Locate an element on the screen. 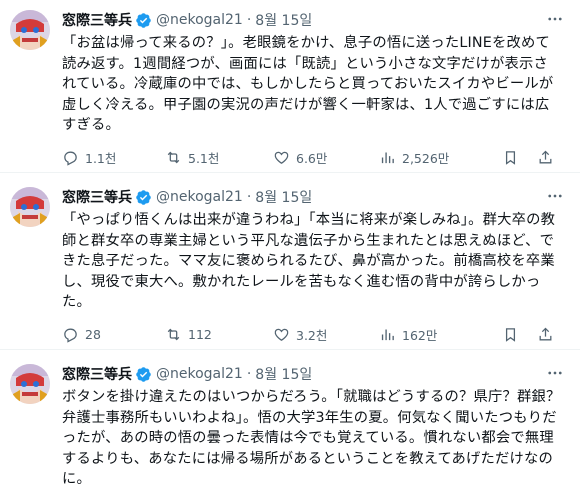 The width and height of the screenshot is (580, 490). like-button: 6.6만 is located at coordinates (326, 157).